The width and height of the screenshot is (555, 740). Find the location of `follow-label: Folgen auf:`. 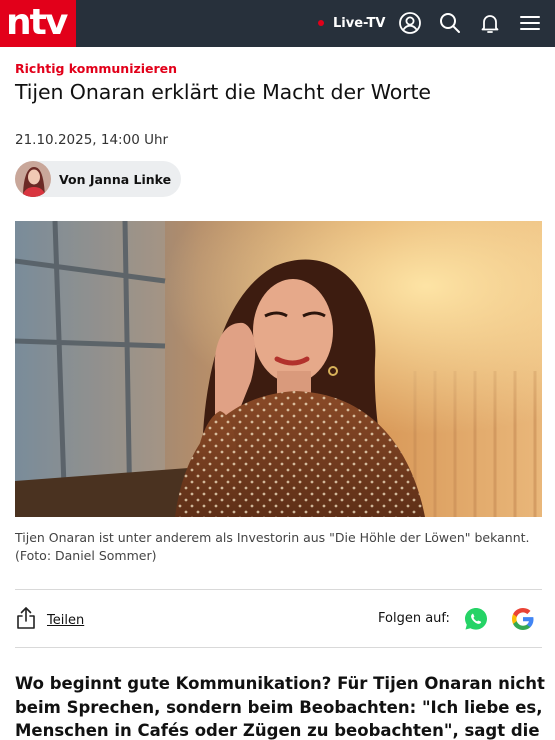

follow-label: Folgen auf: is located at coordinates (414, 618).